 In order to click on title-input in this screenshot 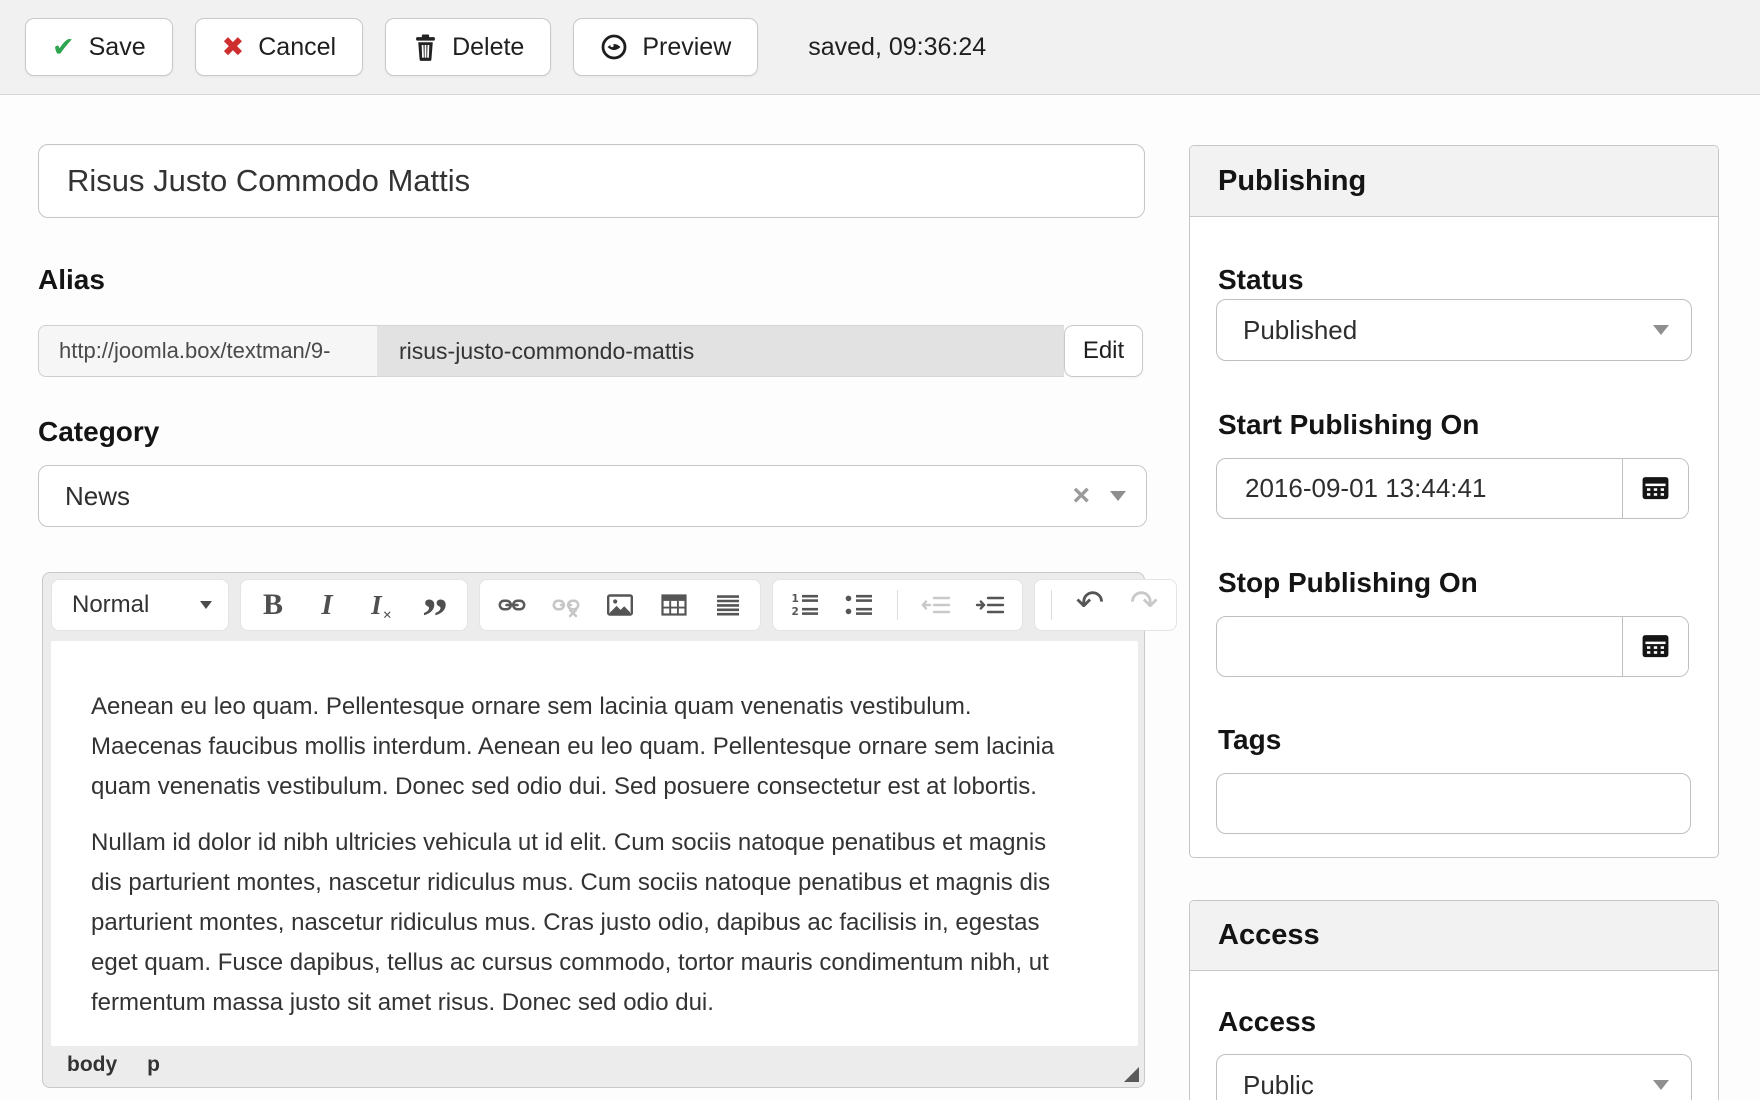, I will do `click(591, 181)`.